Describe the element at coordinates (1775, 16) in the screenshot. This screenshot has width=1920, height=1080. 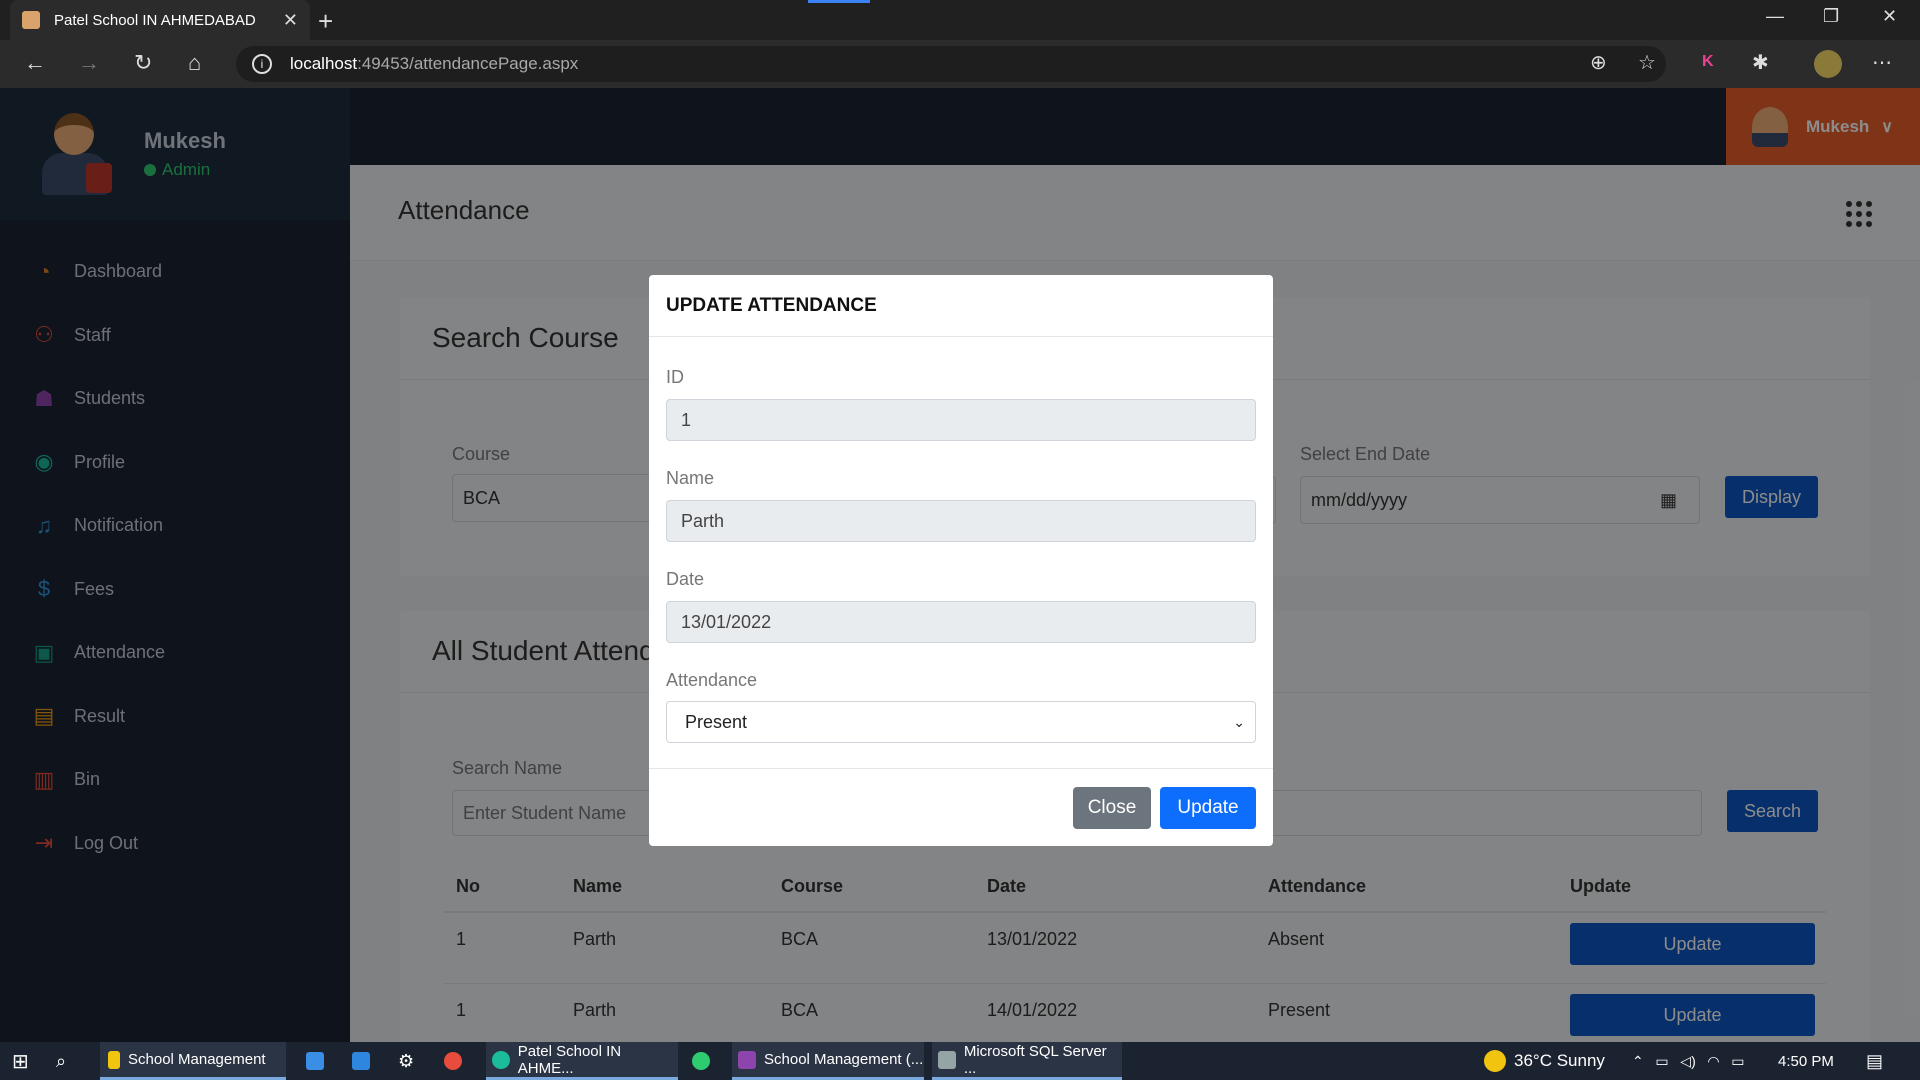
I see `minimize-button: —` at that location.